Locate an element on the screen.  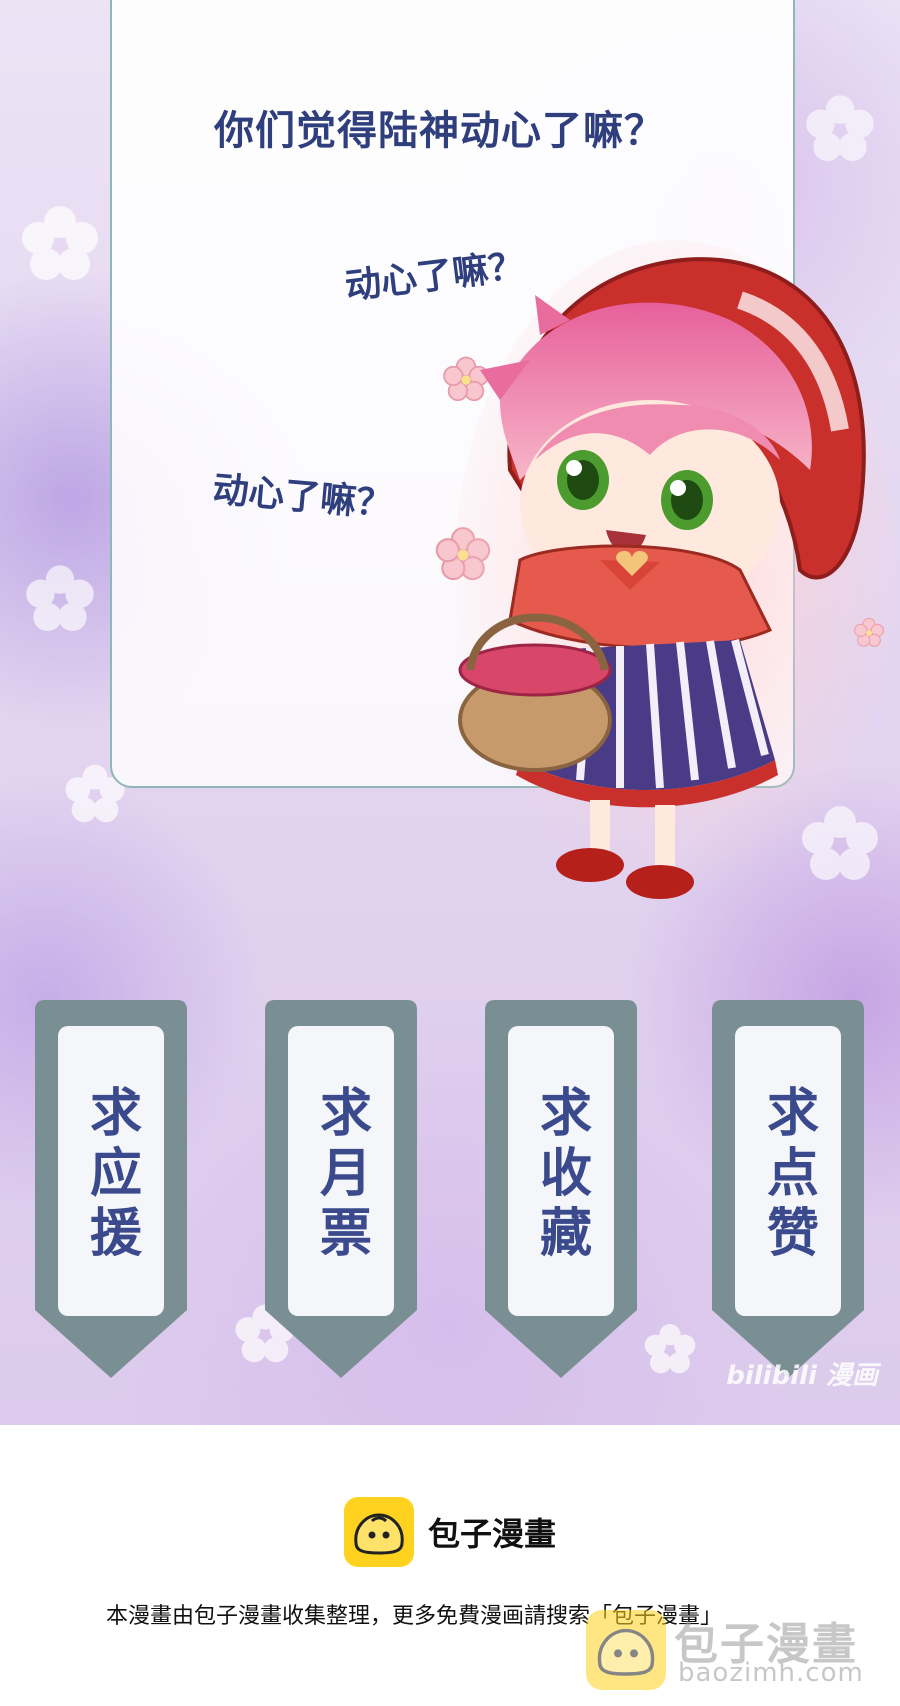
brand: 包子漫畫 is located at coordinates (450, 1532).